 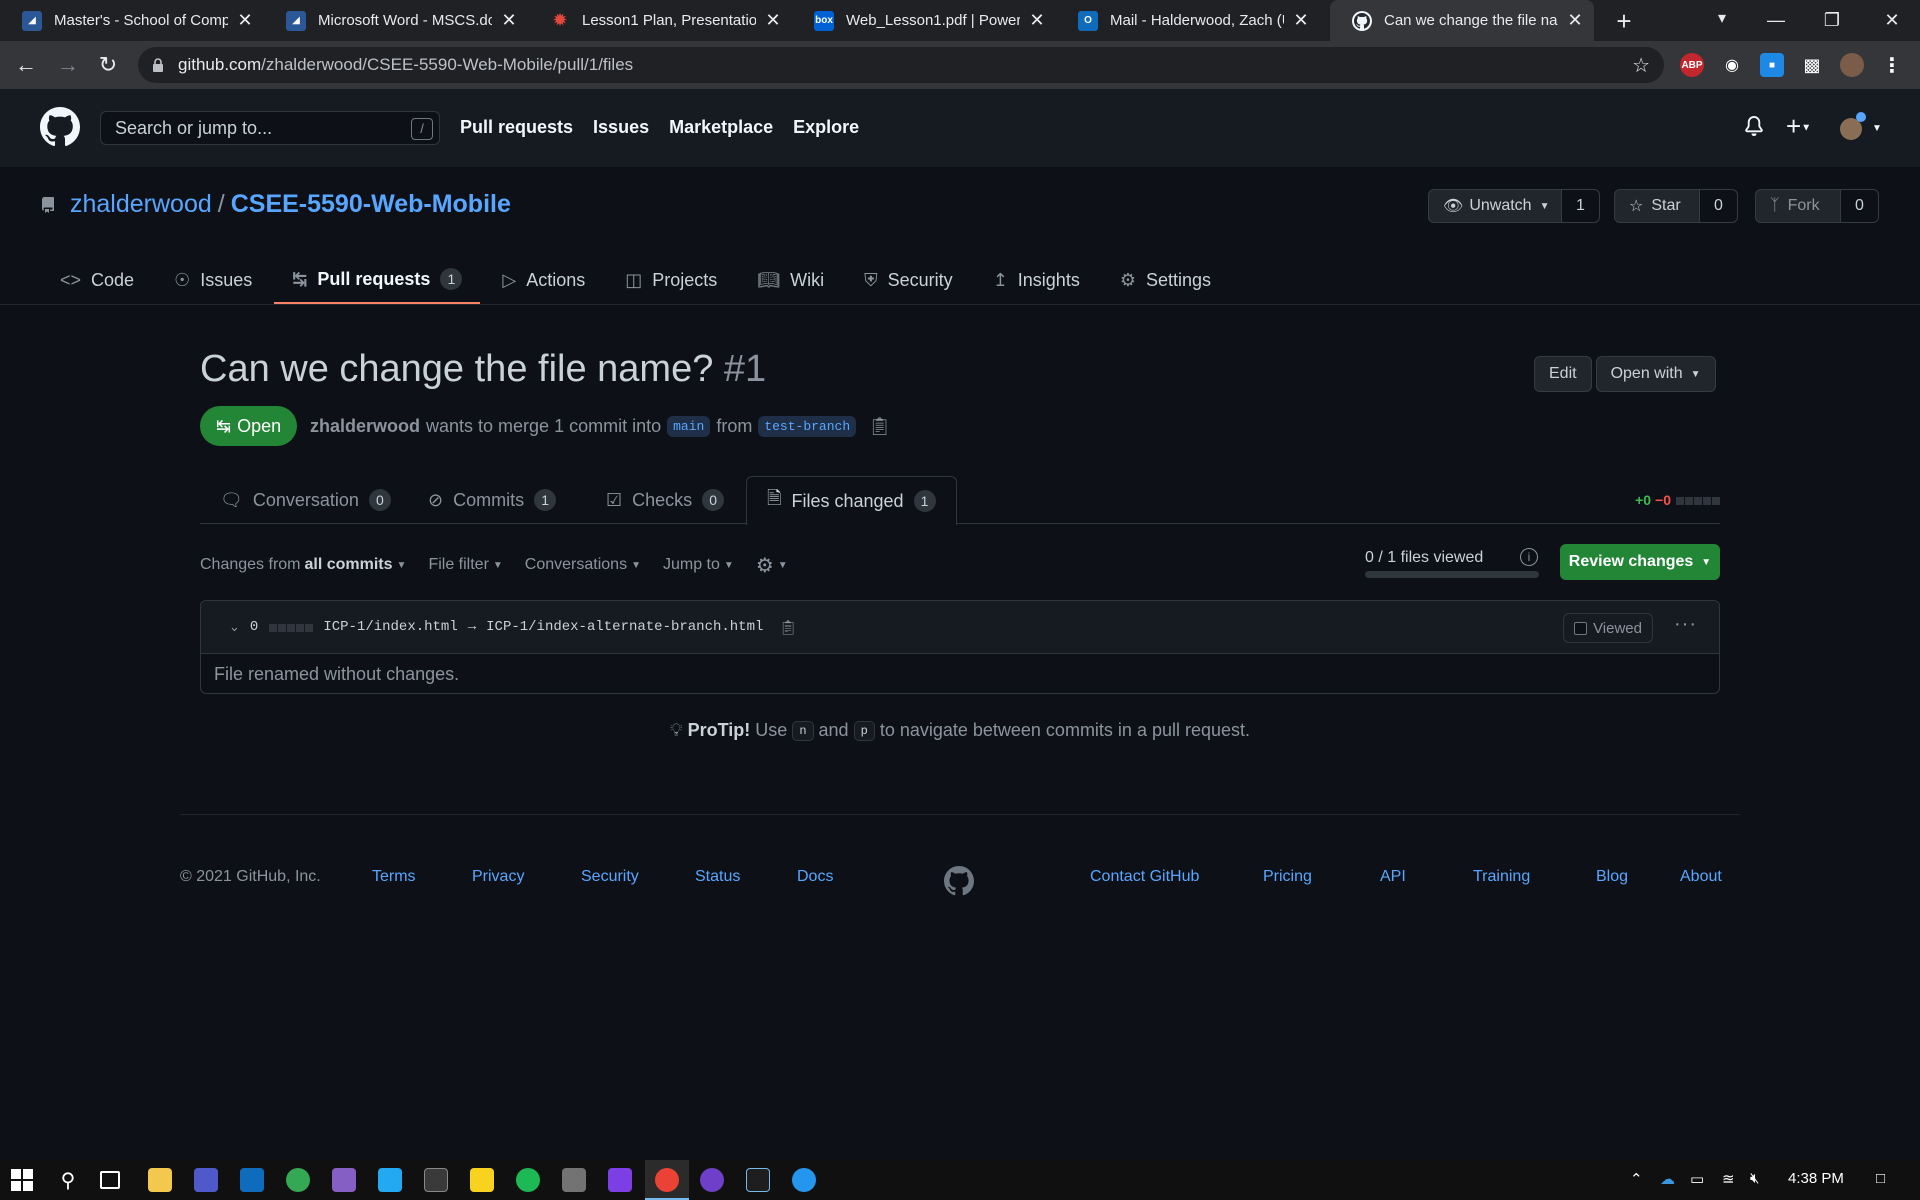 I want to click on new-file-path: ICP-1/index-alternate-branch.html, so click(x=624, y=627).